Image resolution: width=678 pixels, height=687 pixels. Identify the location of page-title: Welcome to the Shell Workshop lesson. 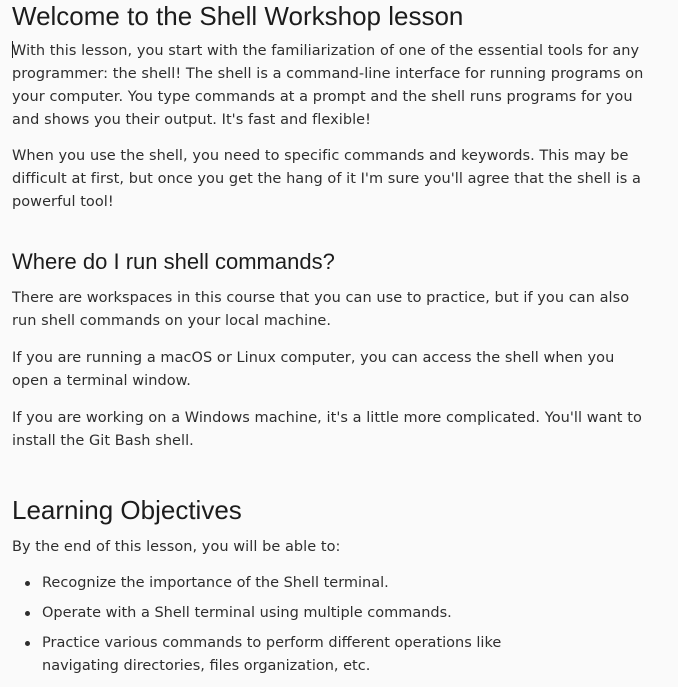
(238, 16).